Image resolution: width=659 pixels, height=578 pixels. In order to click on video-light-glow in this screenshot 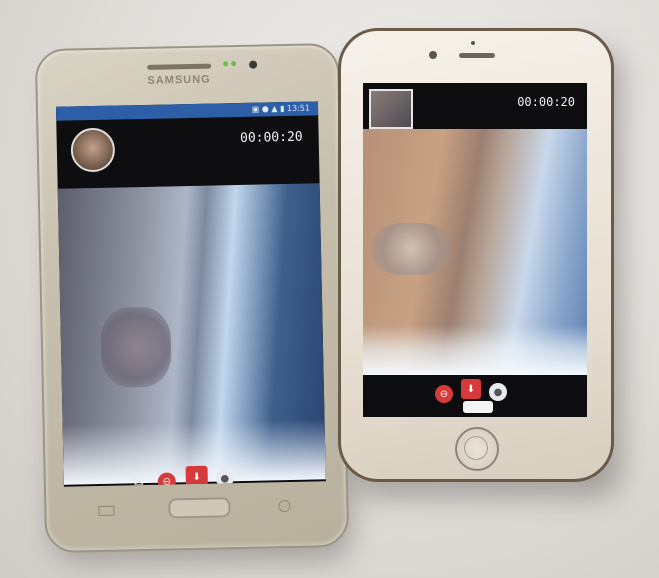, I will do `click(475, 350)`.